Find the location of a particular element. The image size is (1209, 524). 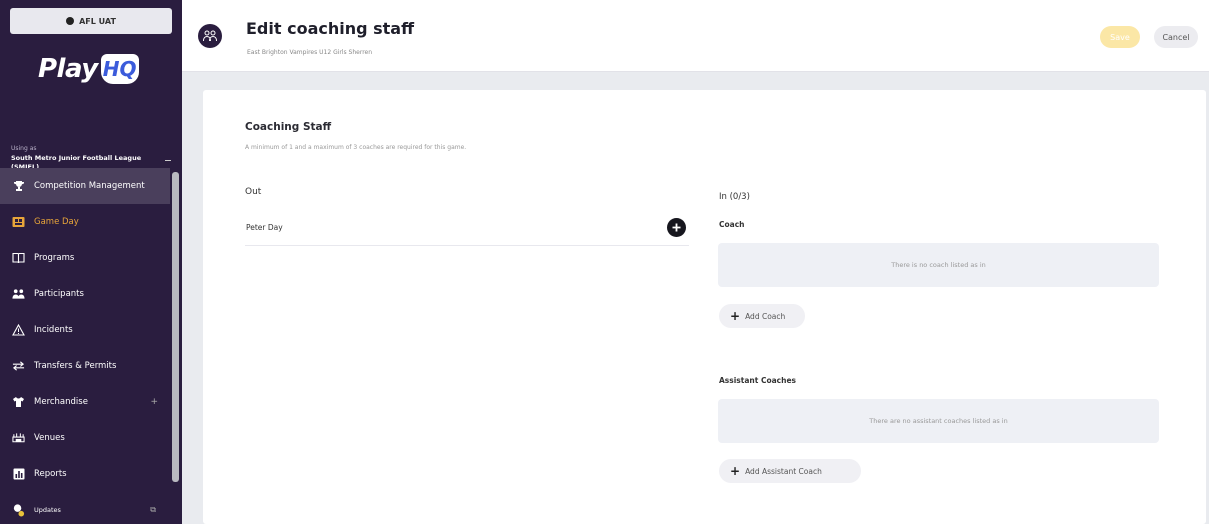

add-coach-button: + Add Coach is located at coordinates (762, 316).